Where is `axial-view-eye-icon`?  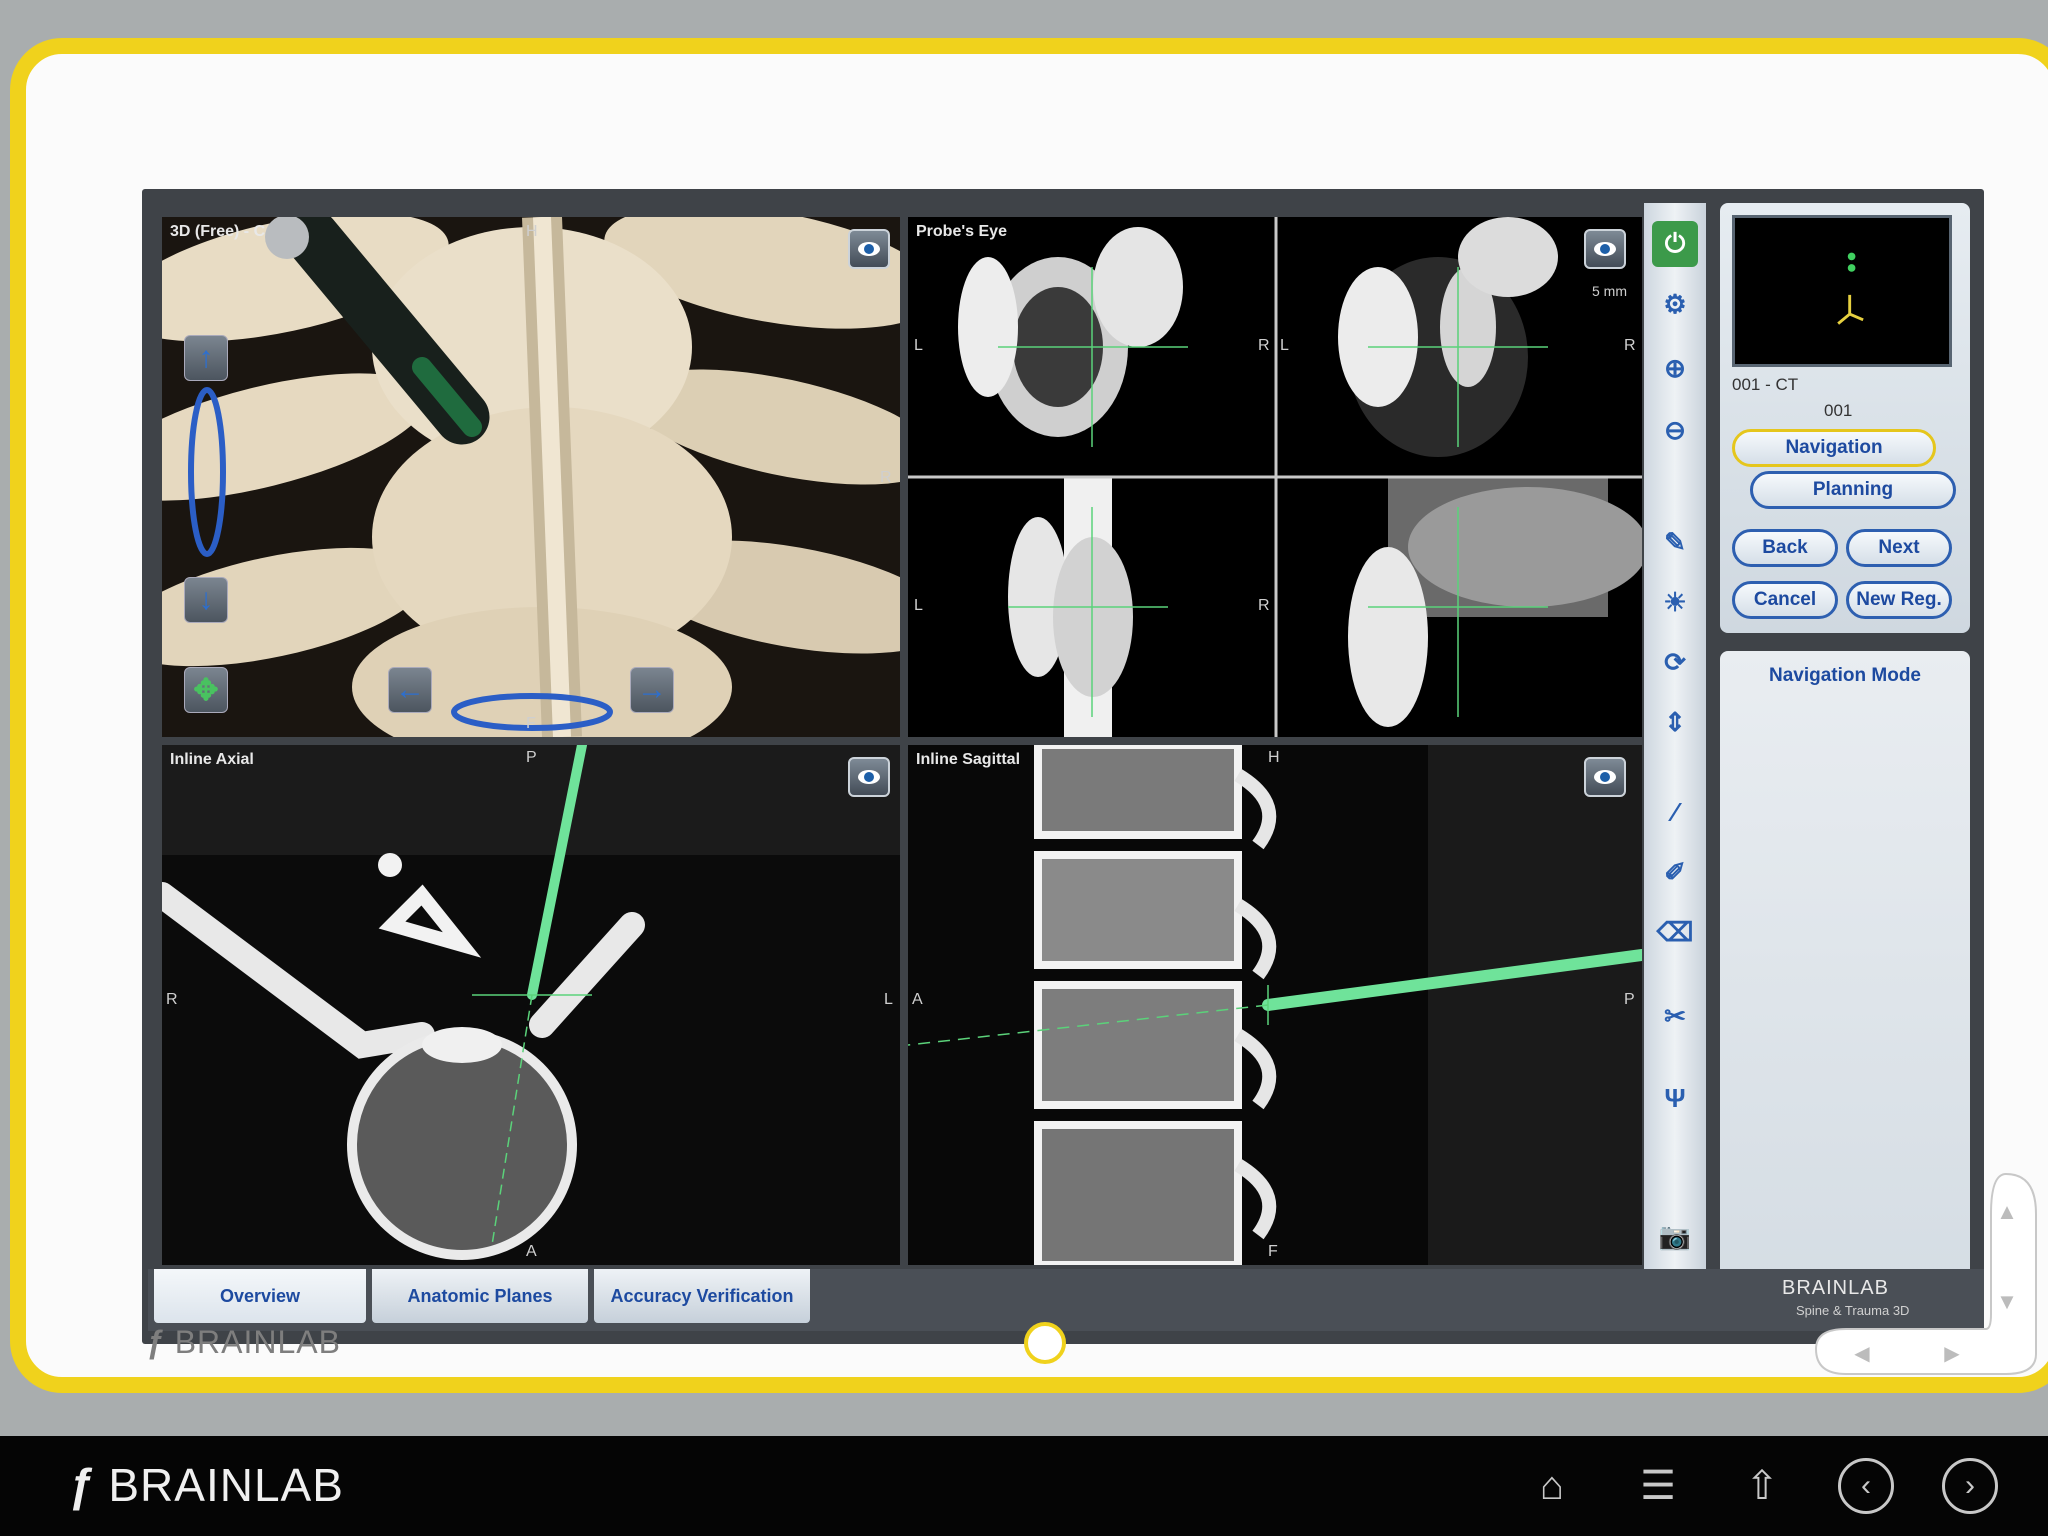 axial-view-eye-icon is located at coordinates (869, 777).